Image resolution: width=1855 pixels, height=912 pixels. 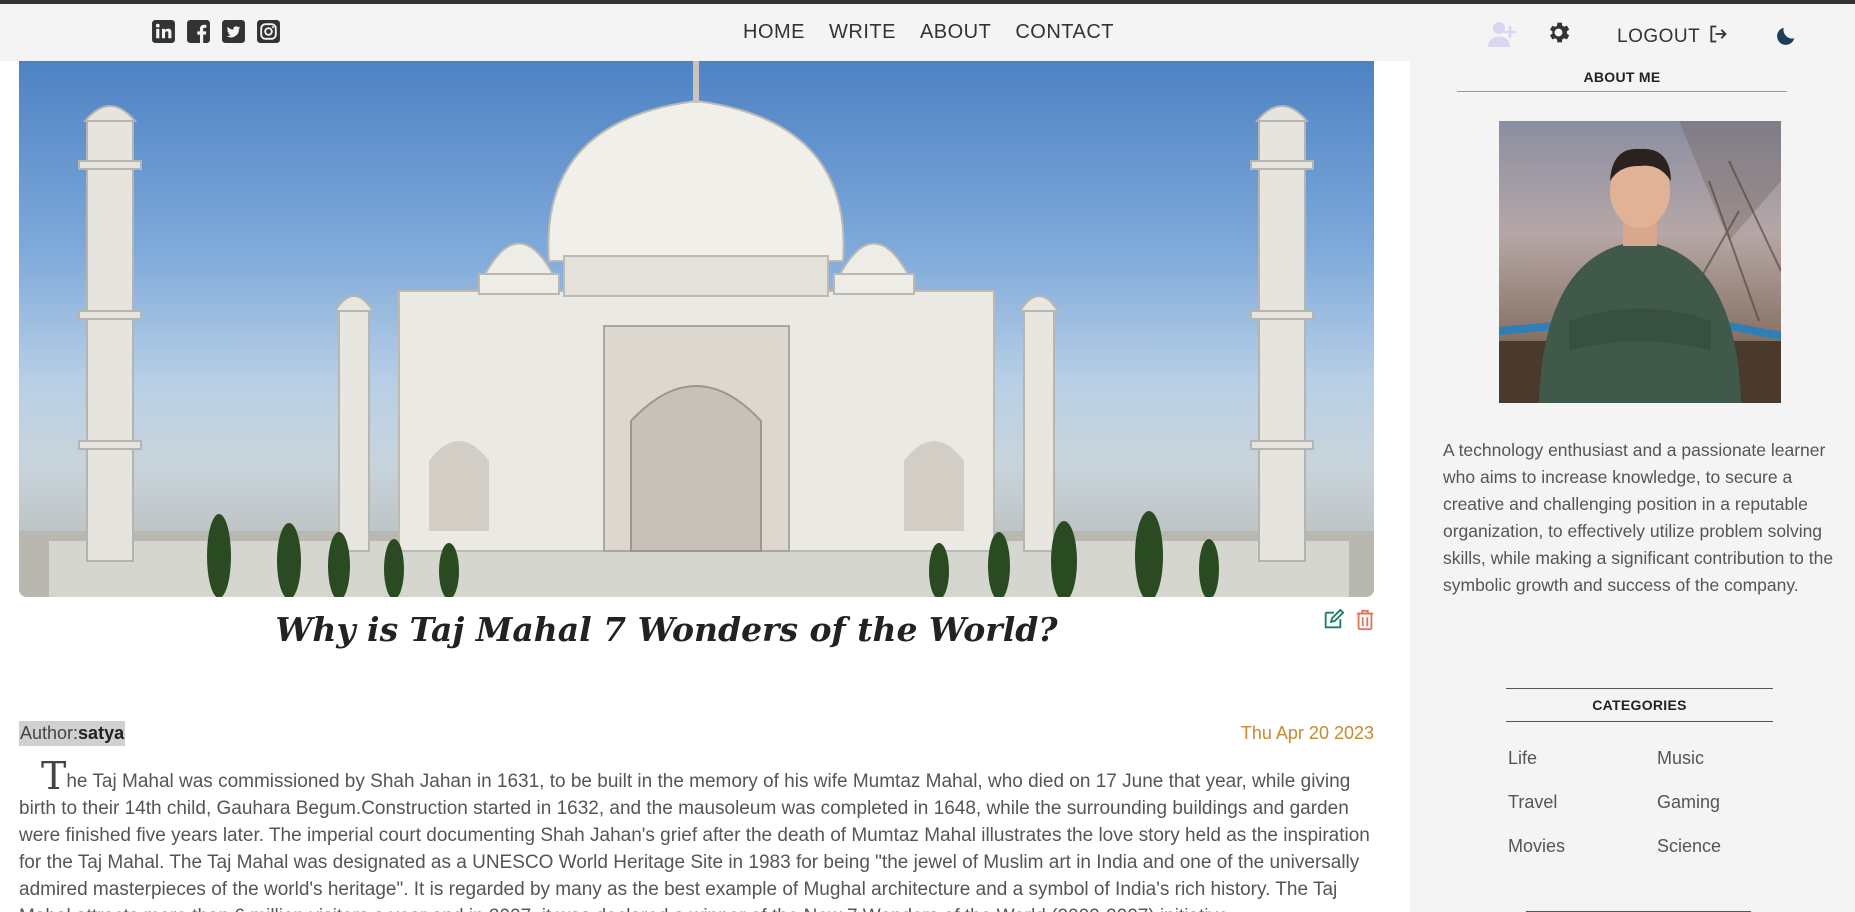 What do you see at coordinates (198, 31) in the screenshot?
I see `facebook-icon` at bounding box center [198, 31].